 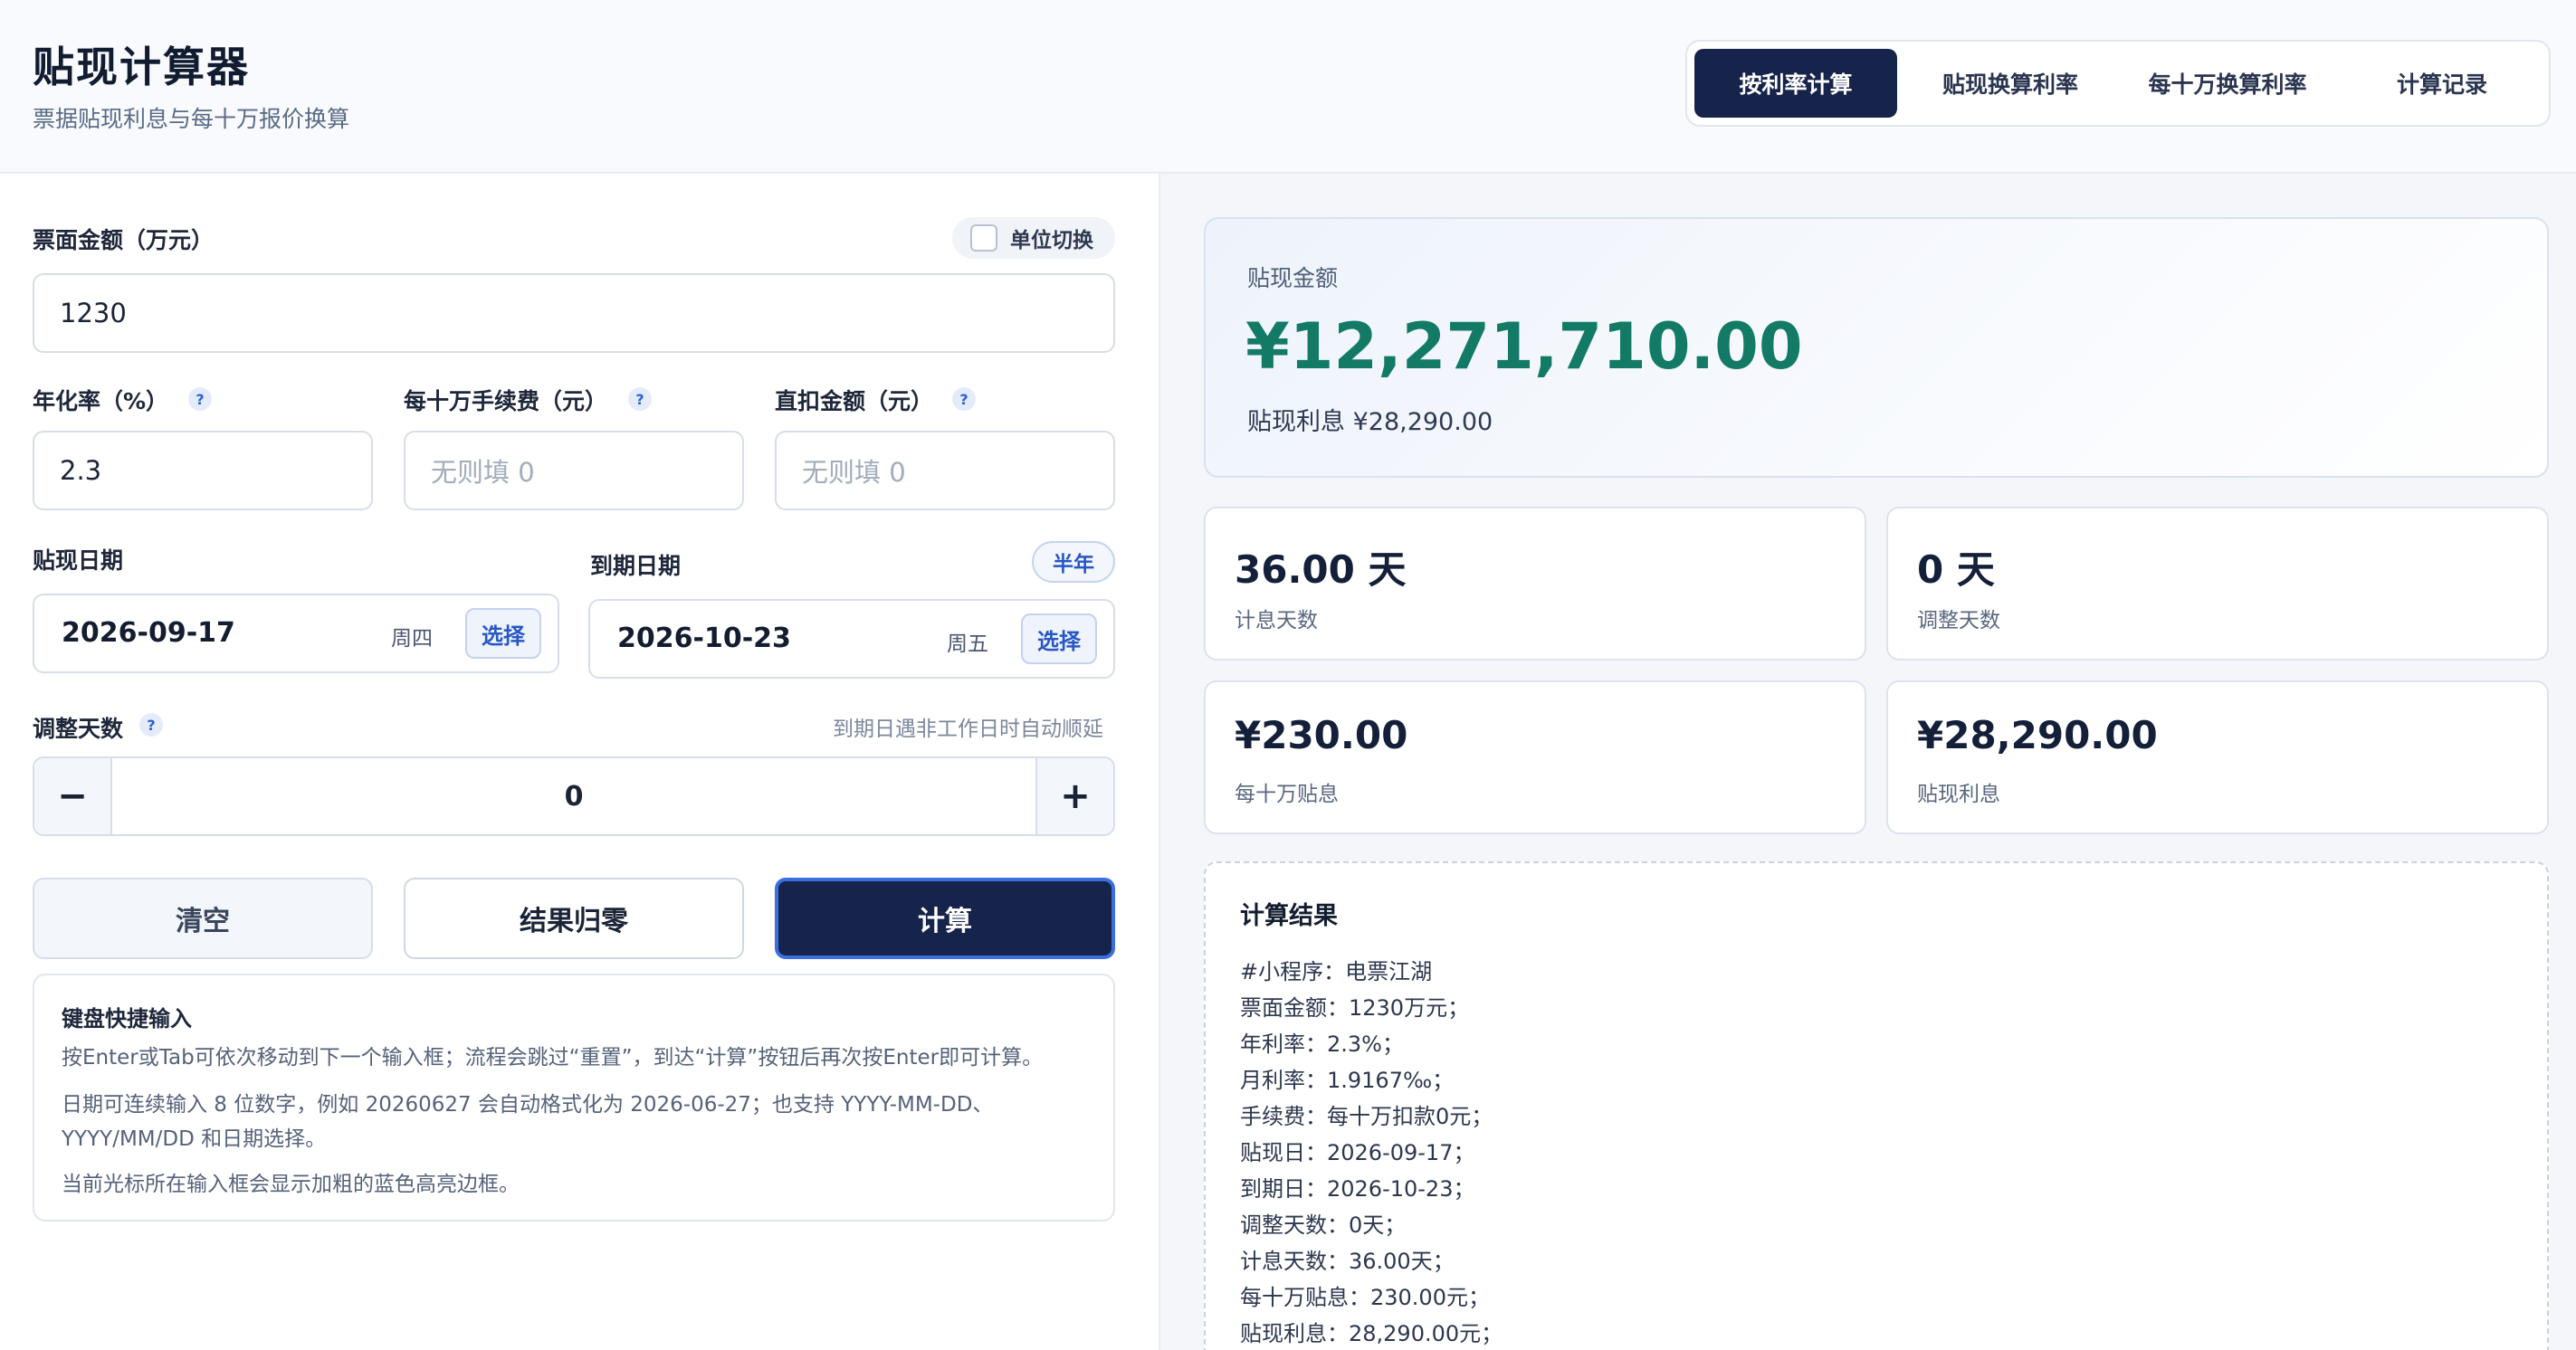 What do you see at coordinates (1357, 1153) in the screenshot?
I see `result-line: 贴现日：2026-09-17；` at bounding box center [1357, 1153].